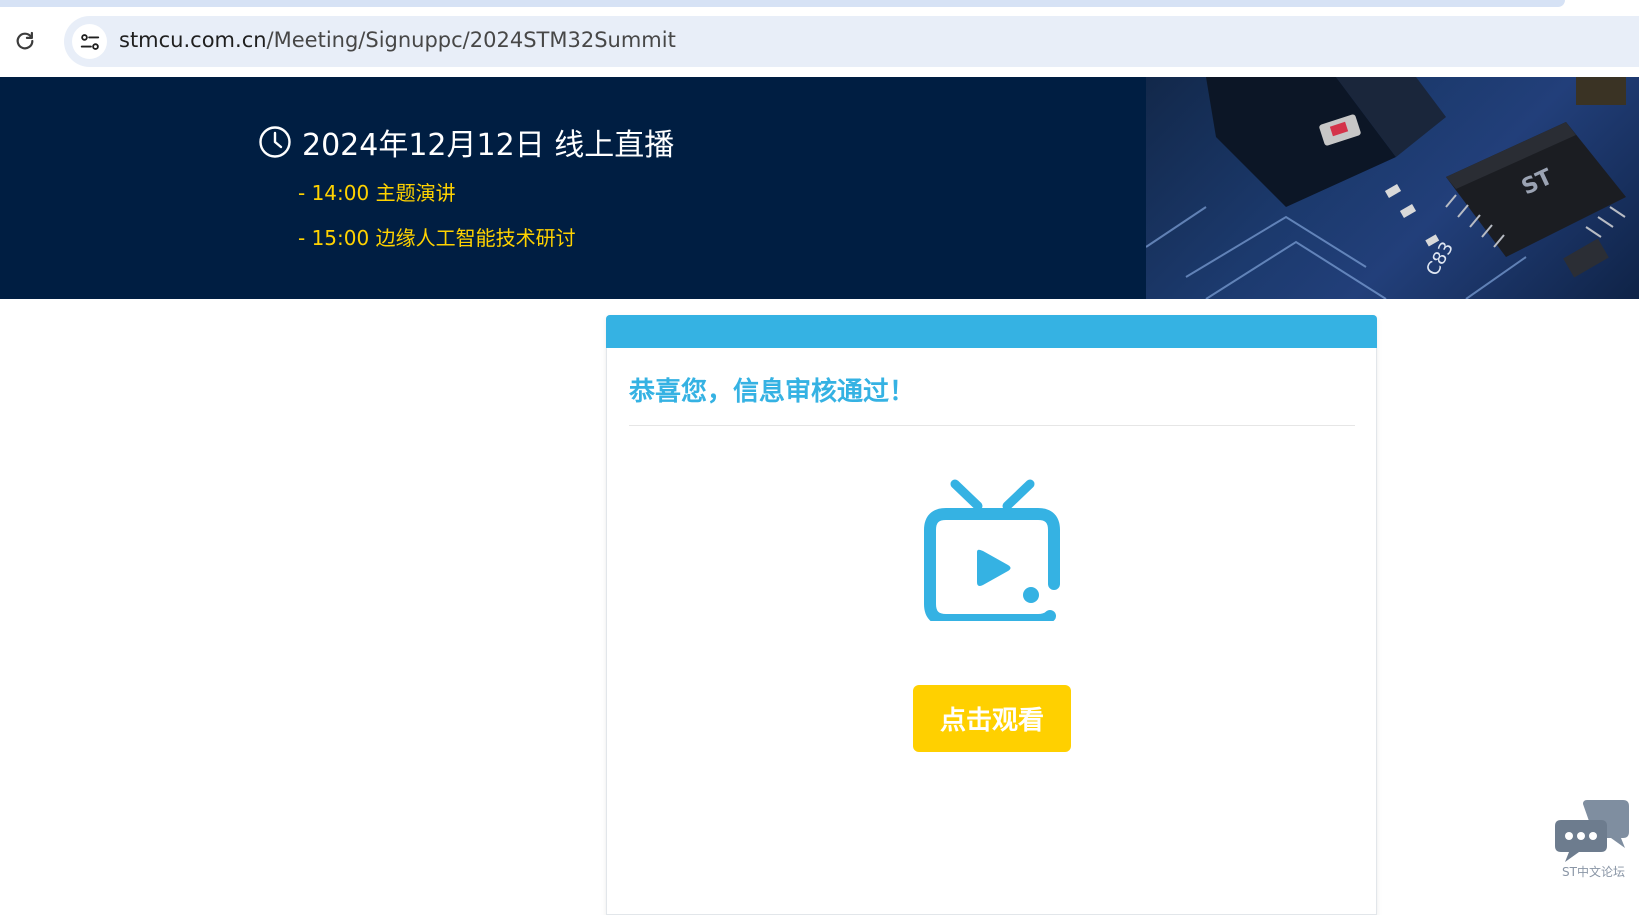  I want to click on forum-chat-widget: ST中文论坛, so click(1595, 841).